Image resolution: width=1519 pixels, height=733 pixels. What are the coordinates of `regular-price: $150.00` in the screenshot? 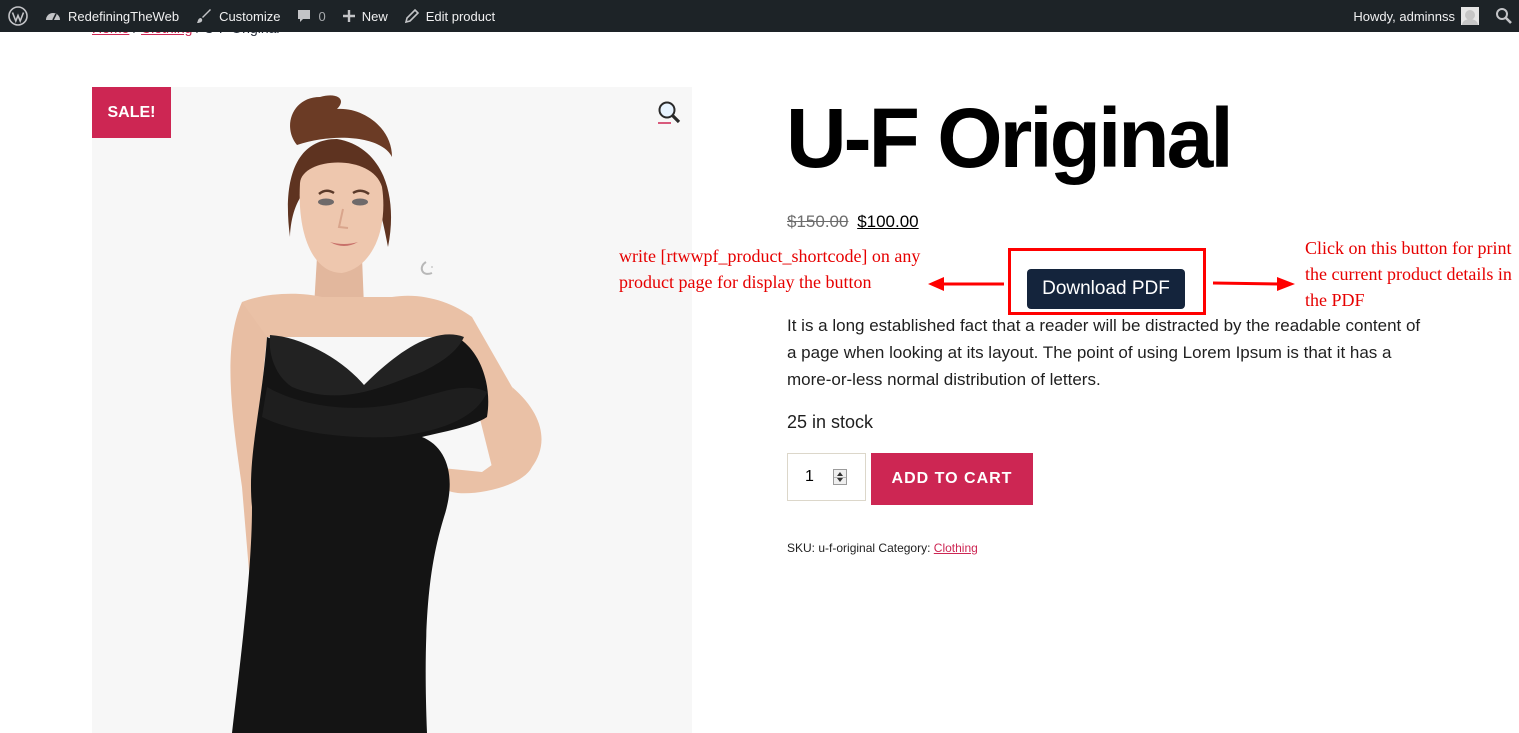 It's located at (818, 221).